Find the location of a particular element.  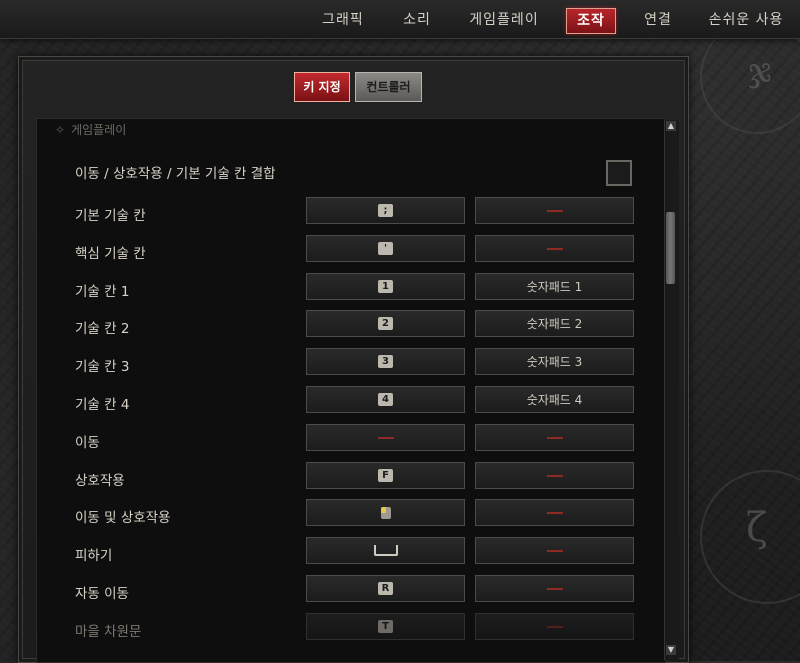

keycap-icon: F is located at coordinates (385, 475).